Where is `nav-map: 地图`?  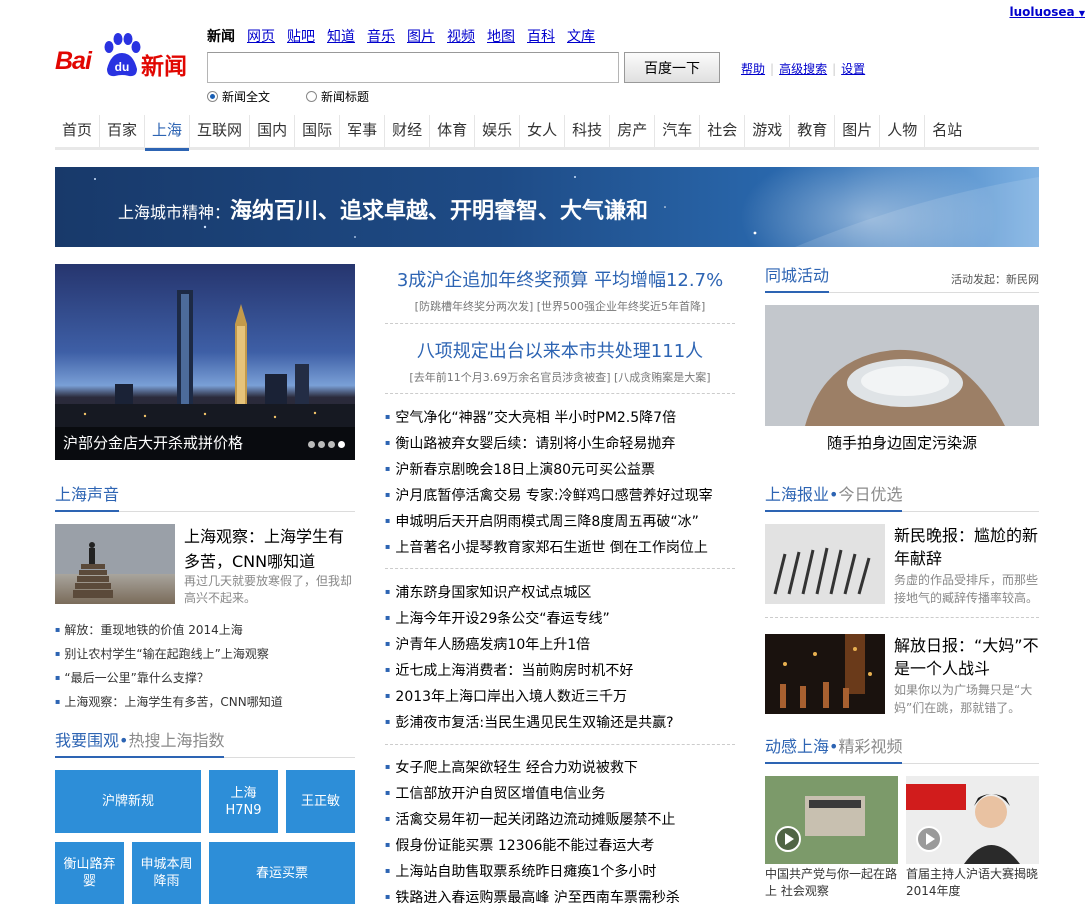 nav-map: 地图 is located at coordinates (501, 36).